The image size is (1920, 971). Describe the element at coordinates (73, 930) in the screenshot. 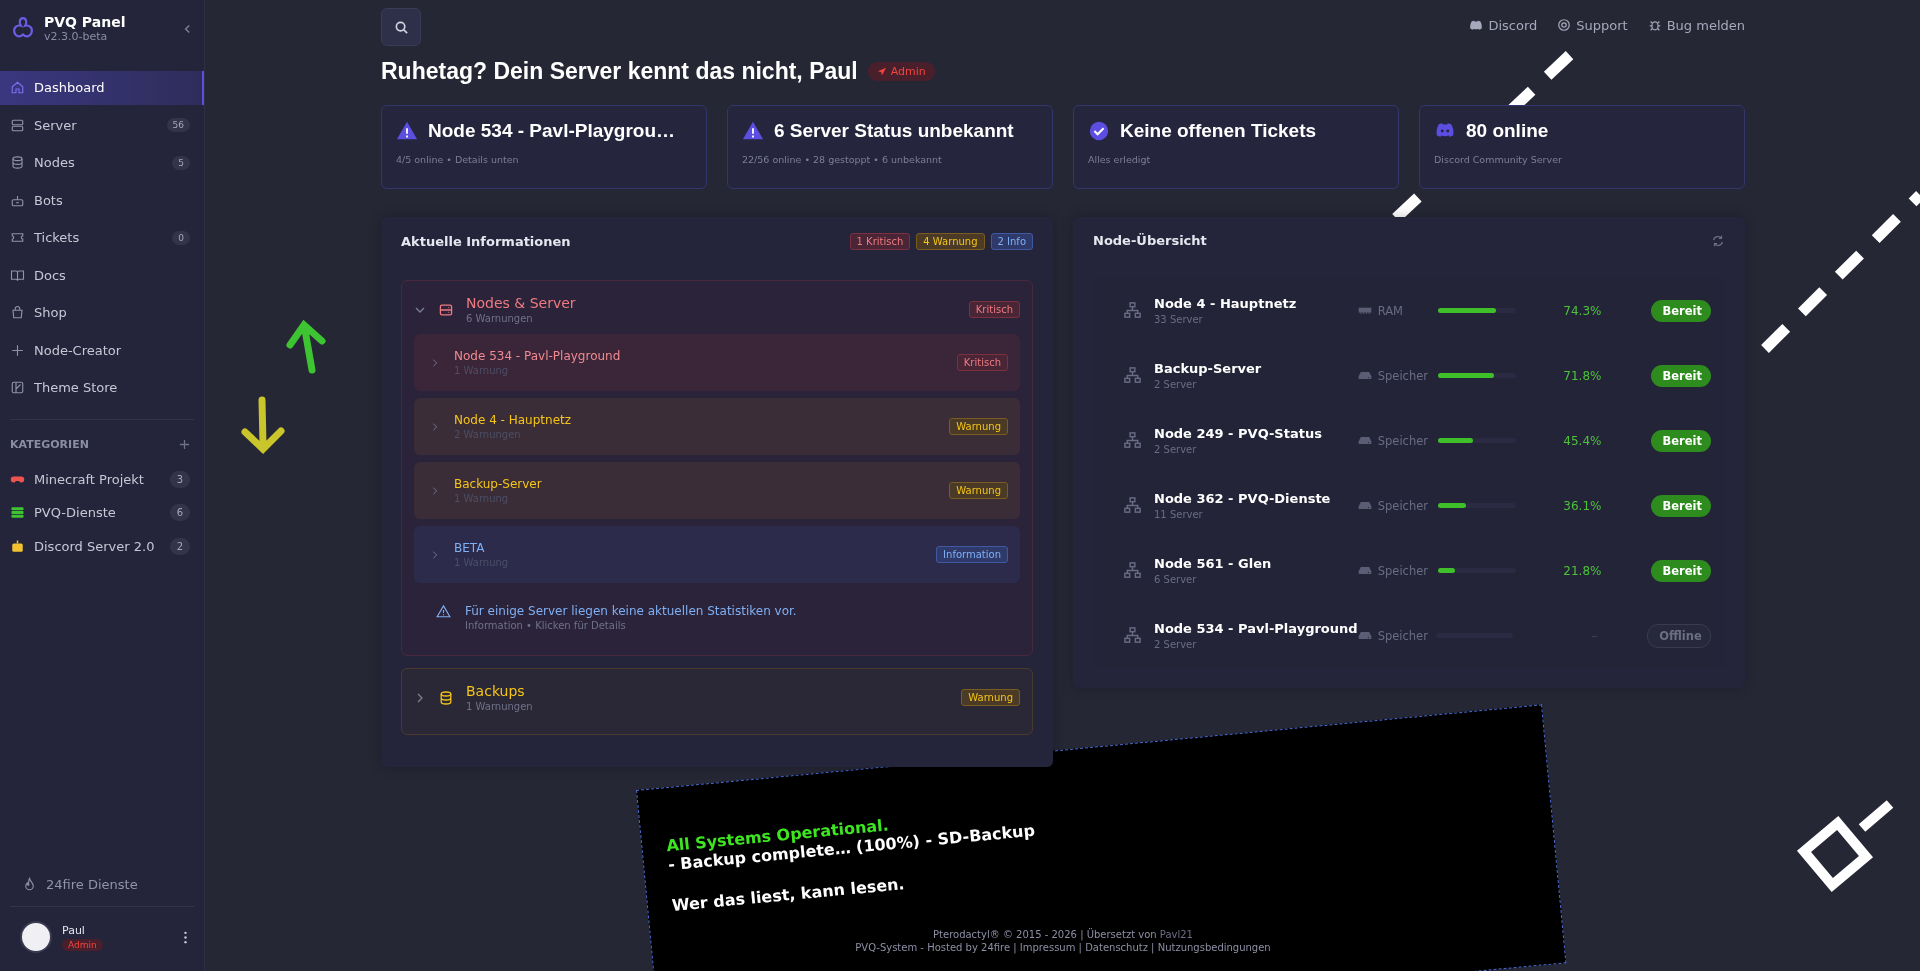

I see `user-name: Paul` at that location.